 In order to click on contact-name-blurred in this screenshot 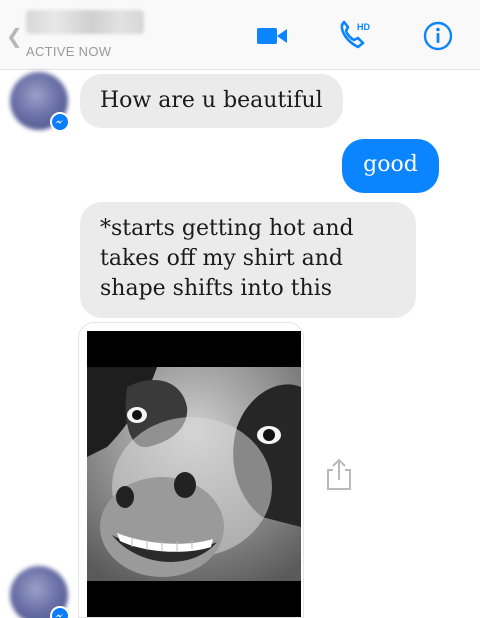, I will do `click(85, 22)`.